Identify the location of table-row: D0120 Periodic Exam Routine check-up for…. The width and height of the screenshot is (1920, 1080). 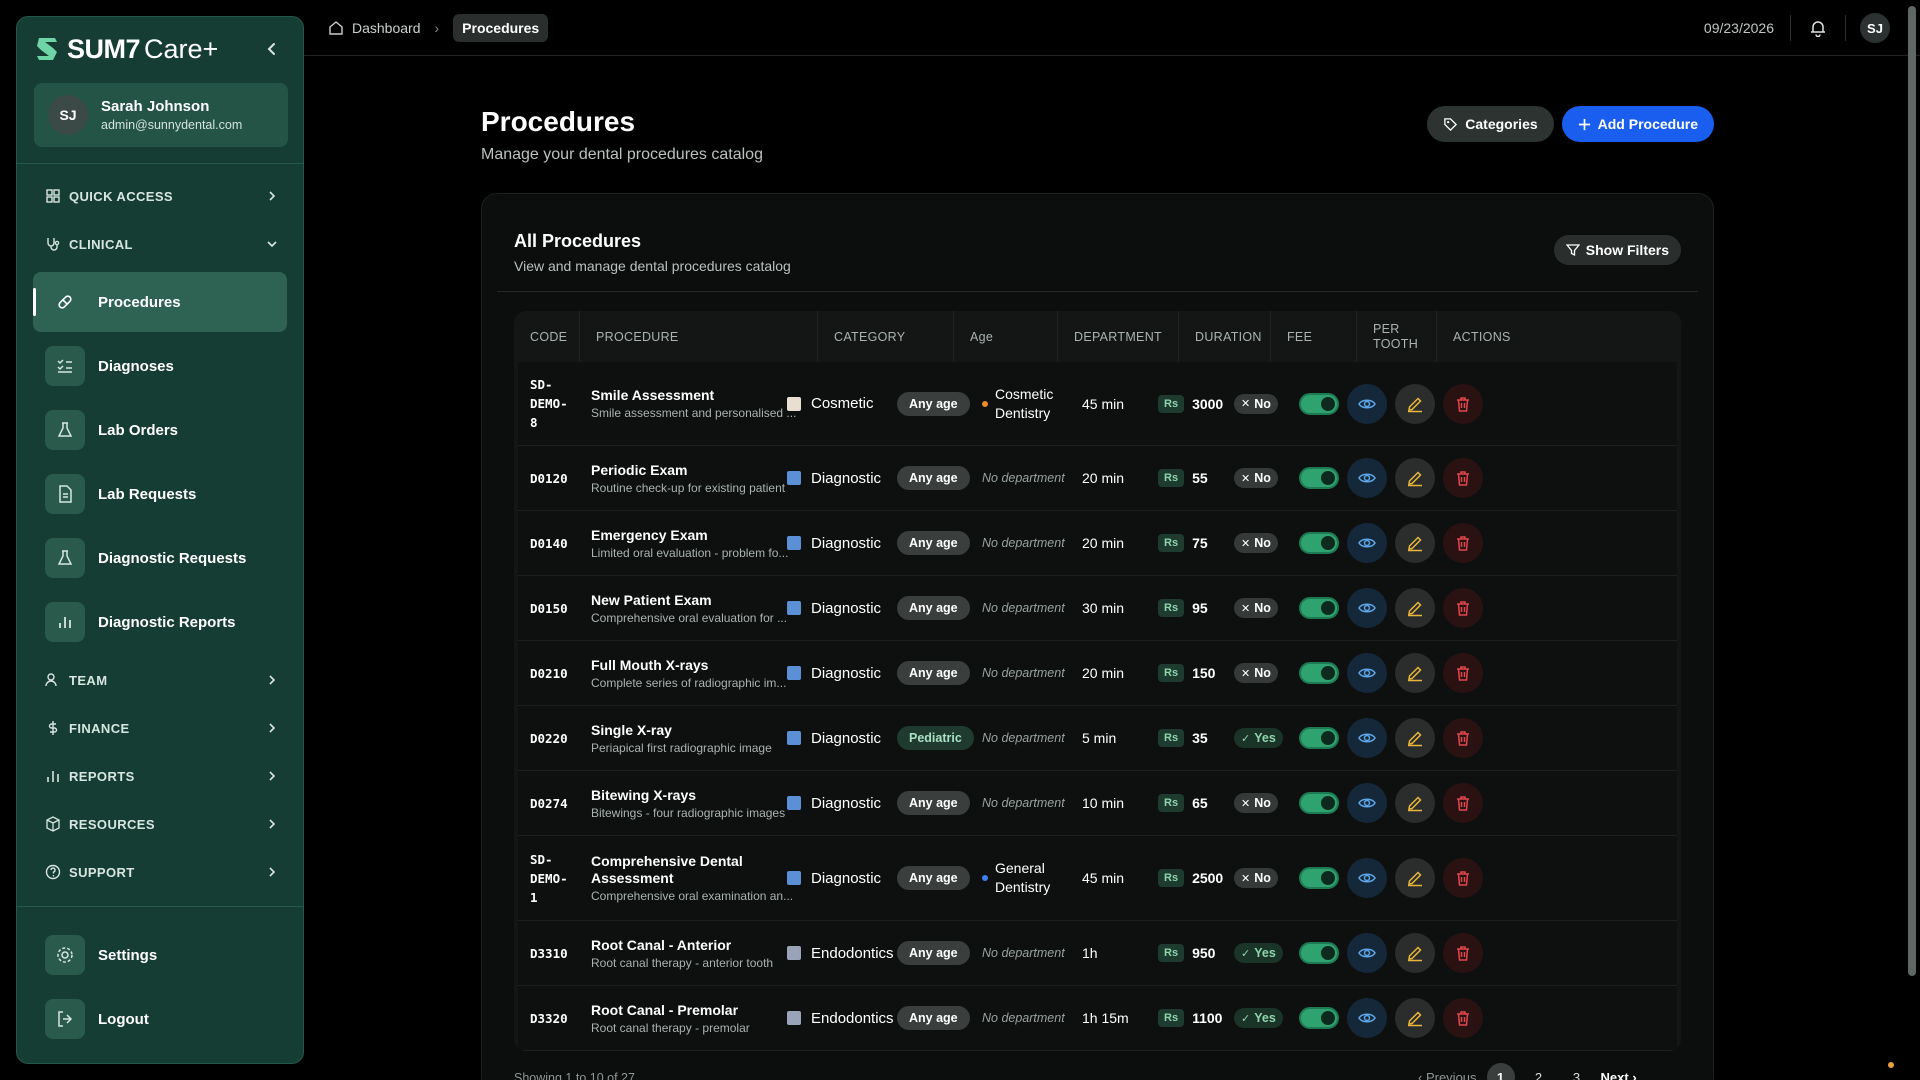
(1097, 478).